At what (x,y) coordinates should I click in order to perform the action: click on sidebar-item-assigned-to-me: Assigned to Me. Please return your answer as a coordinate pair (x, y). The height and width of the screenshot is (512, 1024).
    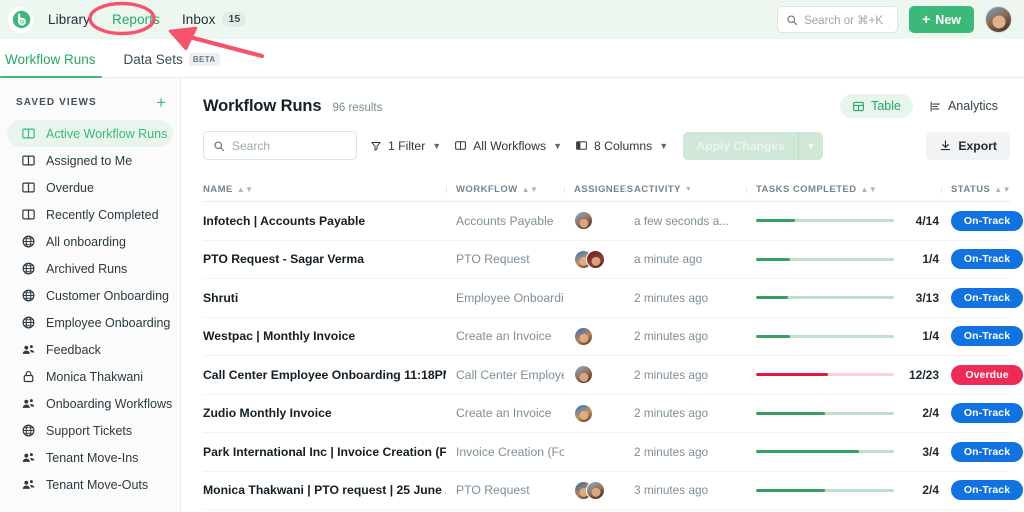
    Looking at the image, I should click on (90, 160).